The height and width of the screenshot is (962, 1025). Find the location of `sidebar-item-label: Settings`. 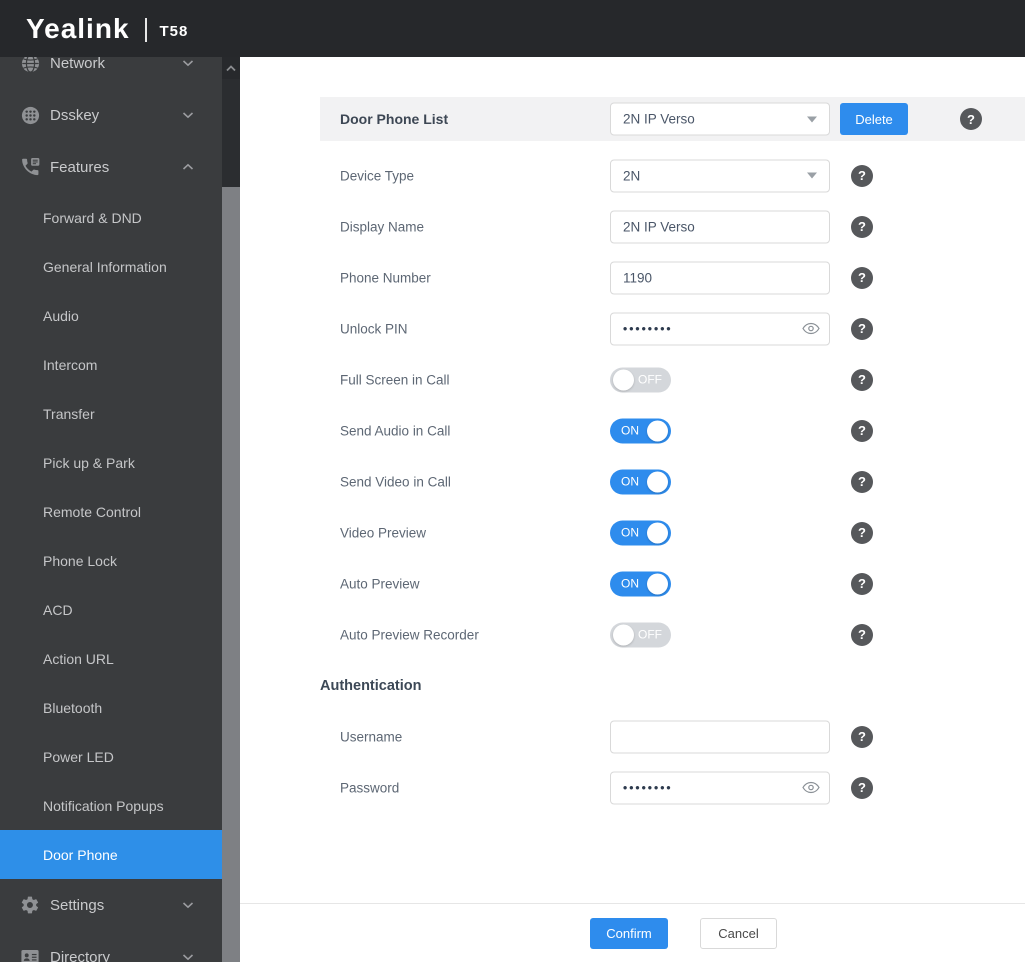

sidebar-item-label: Settings is located at coordinates (77, 905).